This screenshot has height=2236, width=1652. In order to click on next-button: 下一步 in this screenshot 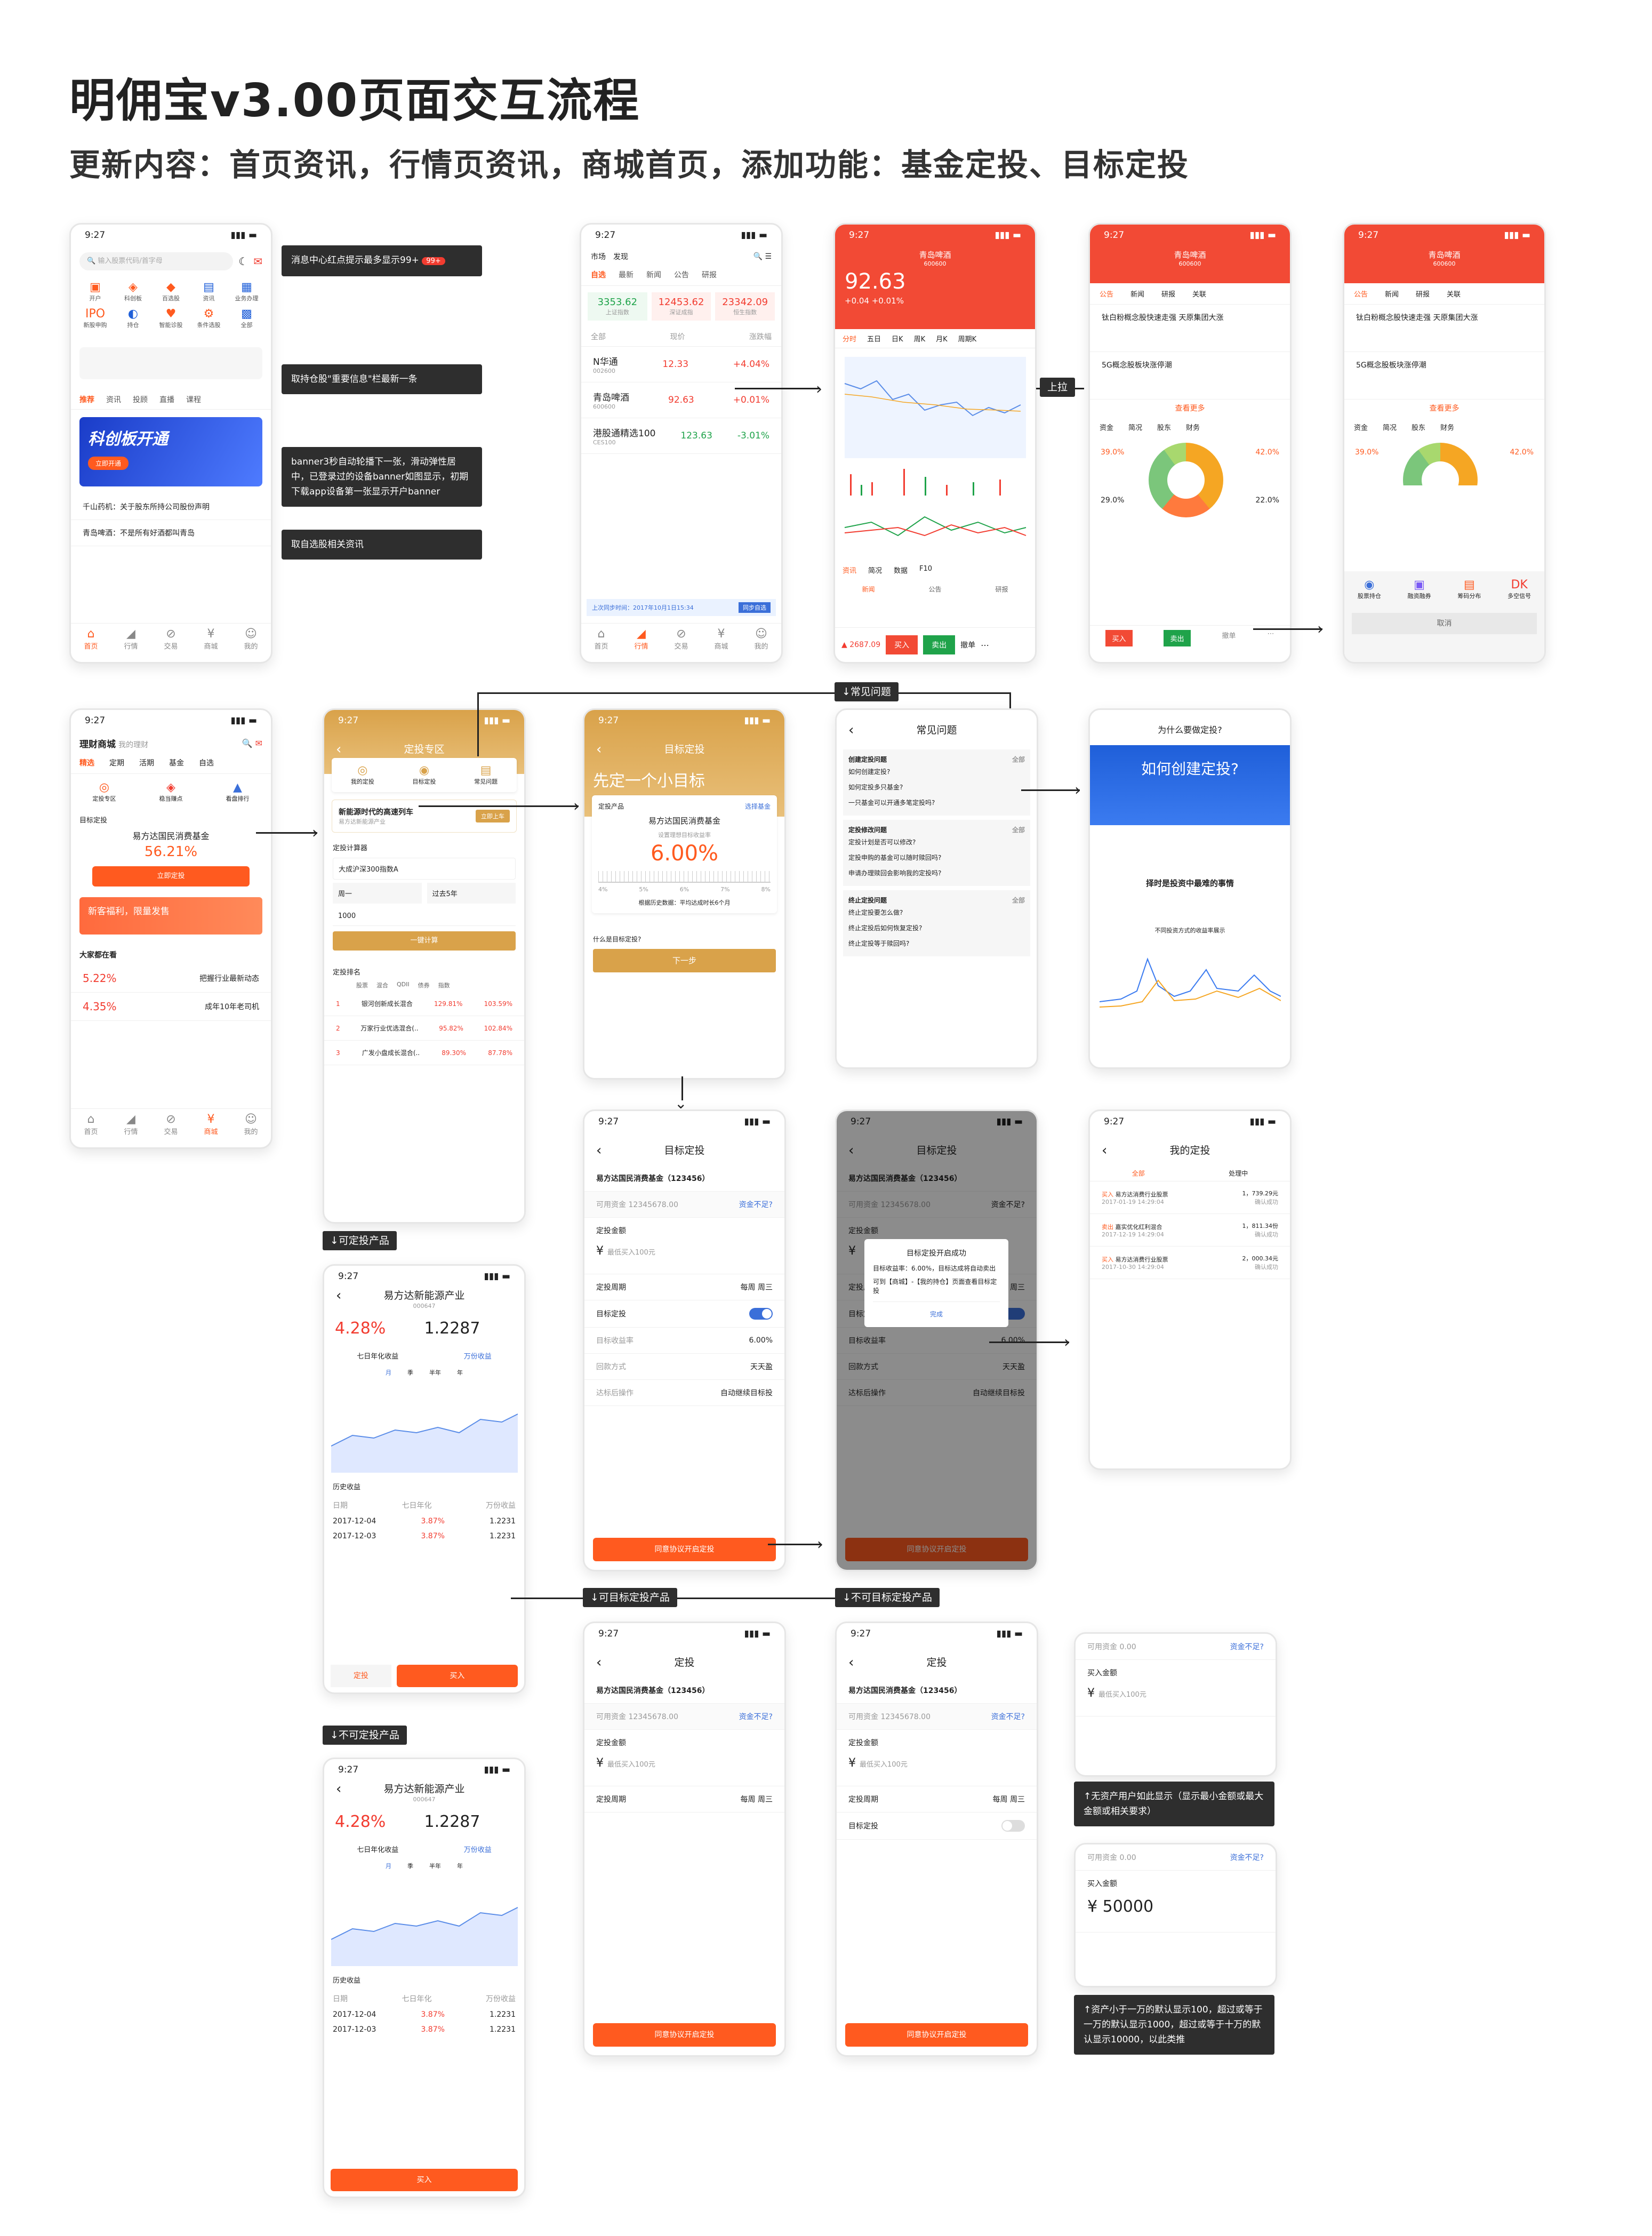, I will do `click(684, 960)`.